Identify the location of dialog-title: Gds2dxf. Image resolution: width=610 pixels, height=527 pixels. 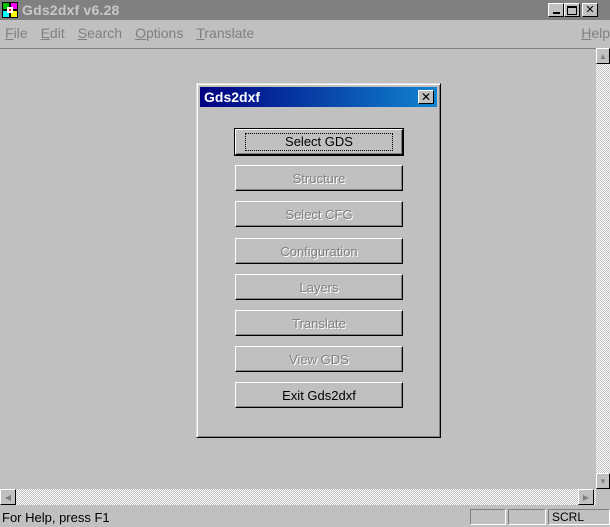
(232, 97).